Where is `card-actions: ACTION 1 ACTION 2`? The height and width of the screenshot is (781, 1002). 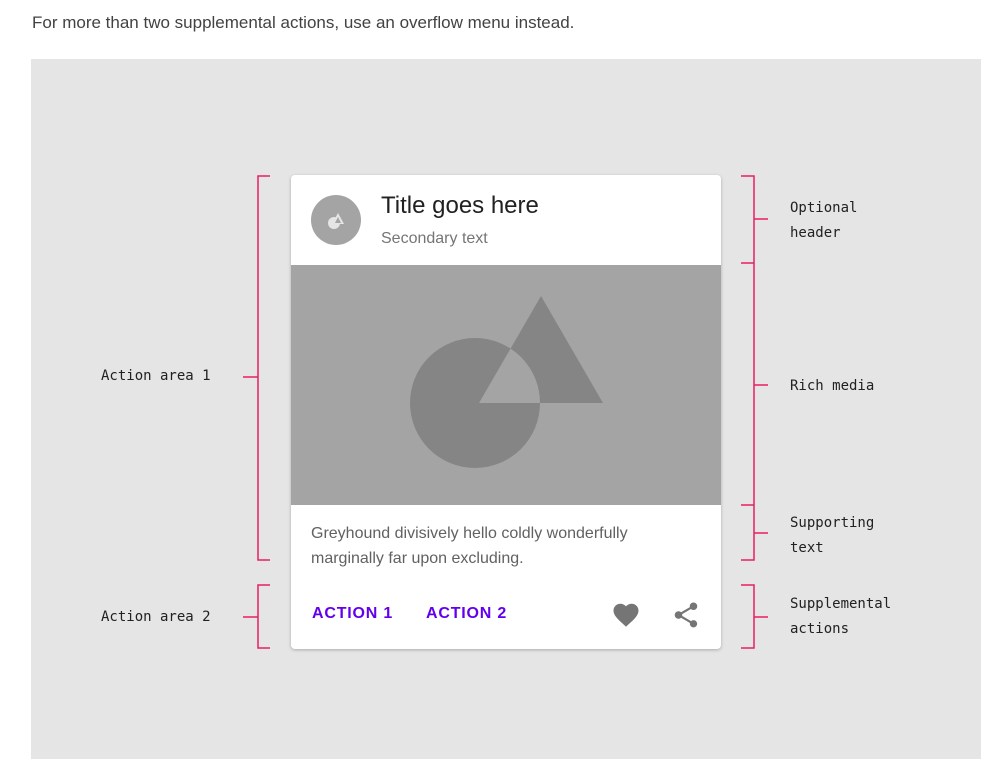
card-actions: ACTION 1 ACTION 2 is located at coordinates (506, 617).